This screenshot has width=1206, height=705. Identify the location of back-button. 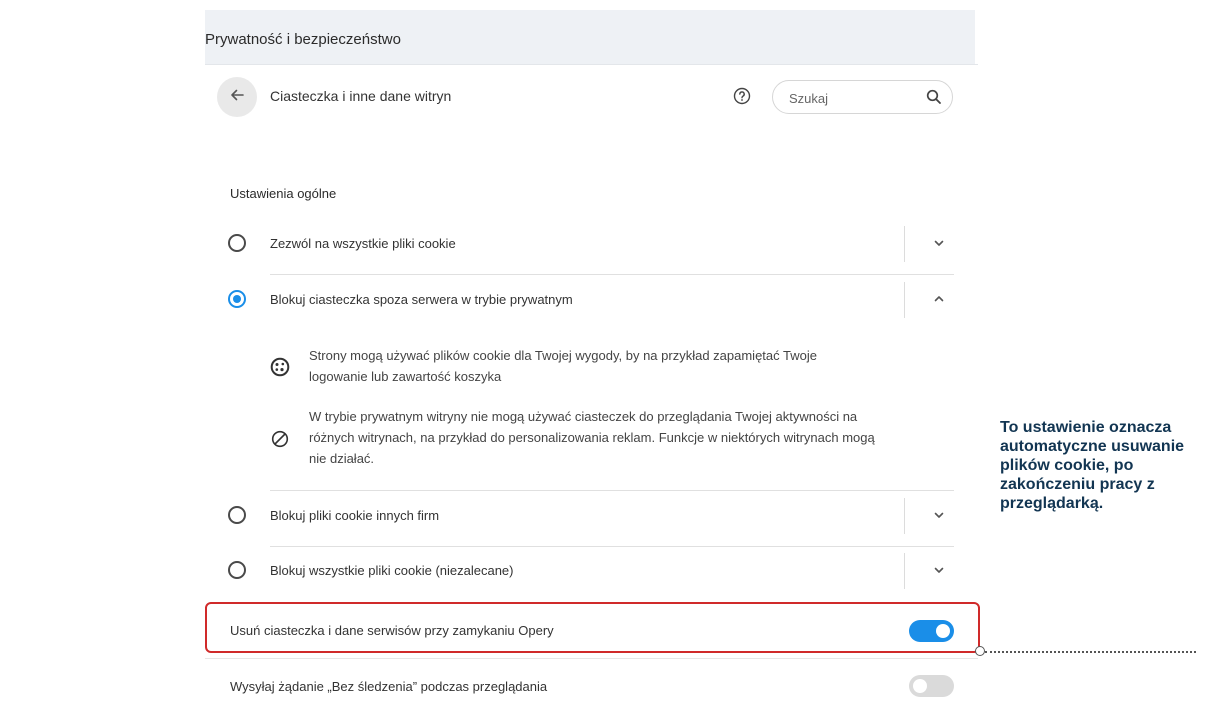
(237, 97).